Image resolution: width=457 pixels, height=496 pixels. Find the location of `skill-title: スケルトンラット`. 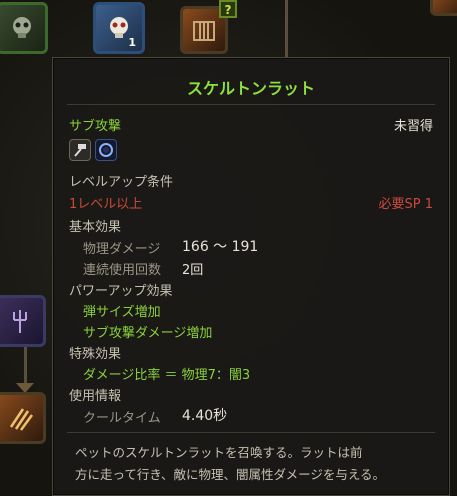

skill-title: スケルトンラット is located at coordinates (250, 88).